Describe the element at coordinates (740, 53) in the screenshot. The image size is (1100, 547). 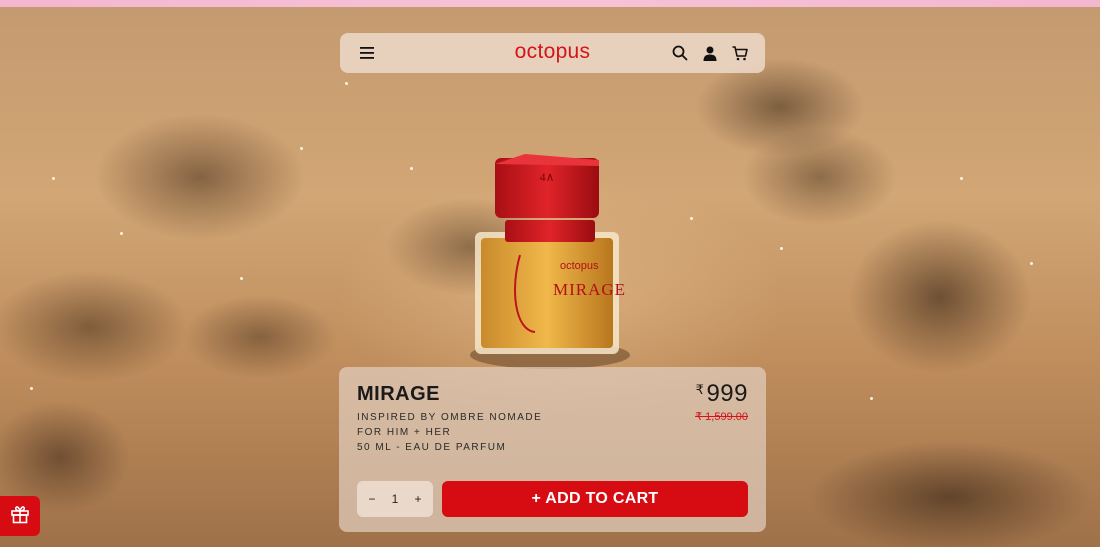
I see `cart-icon` at that location.